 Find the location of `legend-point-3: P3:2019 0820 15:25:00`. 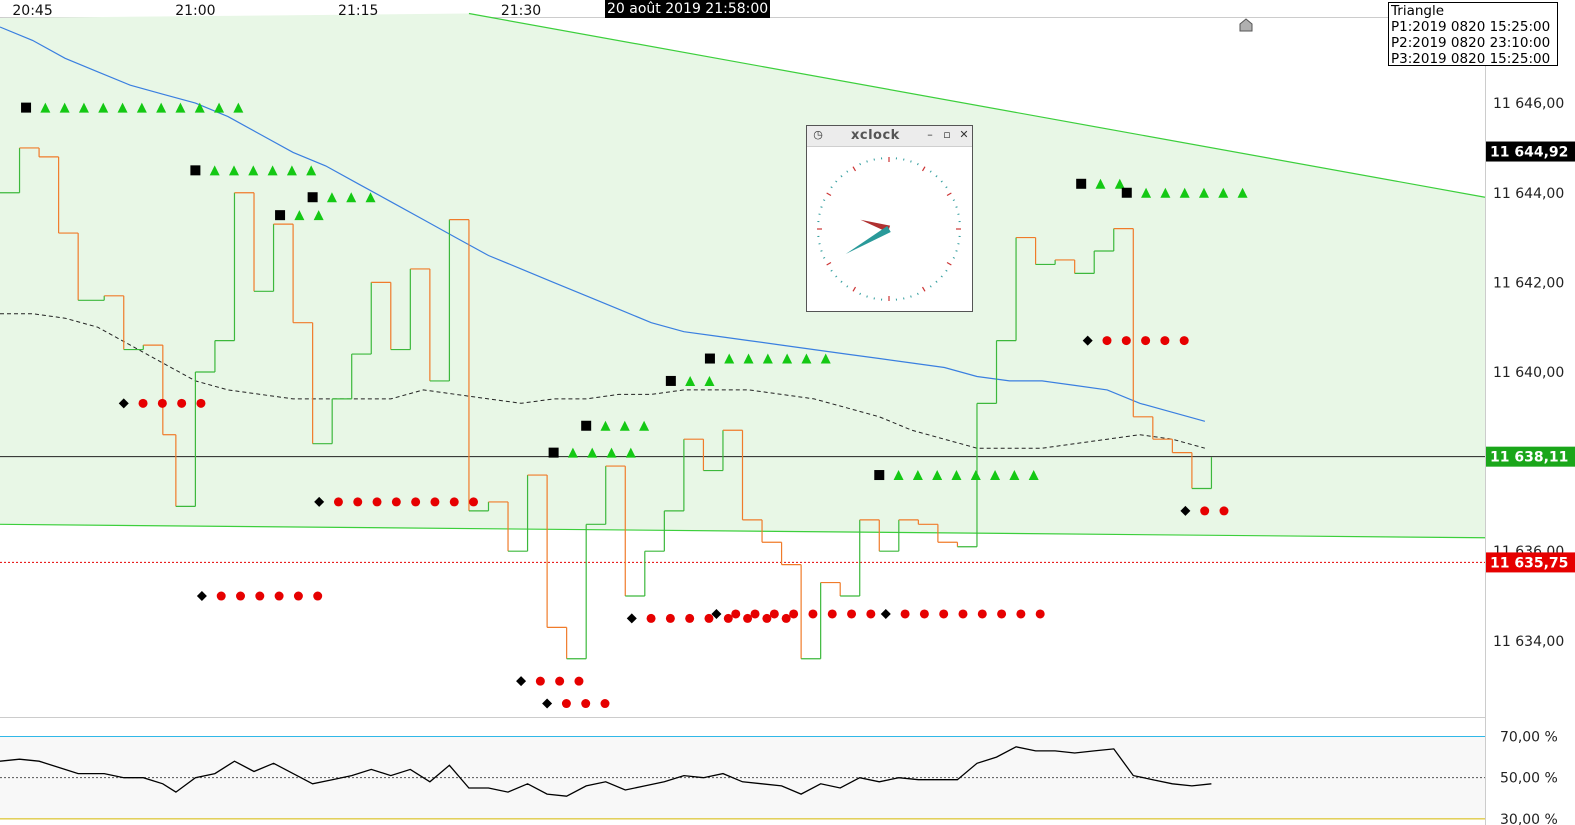

legend-point-3: P3:2019 0820 15:25:00 is located at coordinates (1471, 59).